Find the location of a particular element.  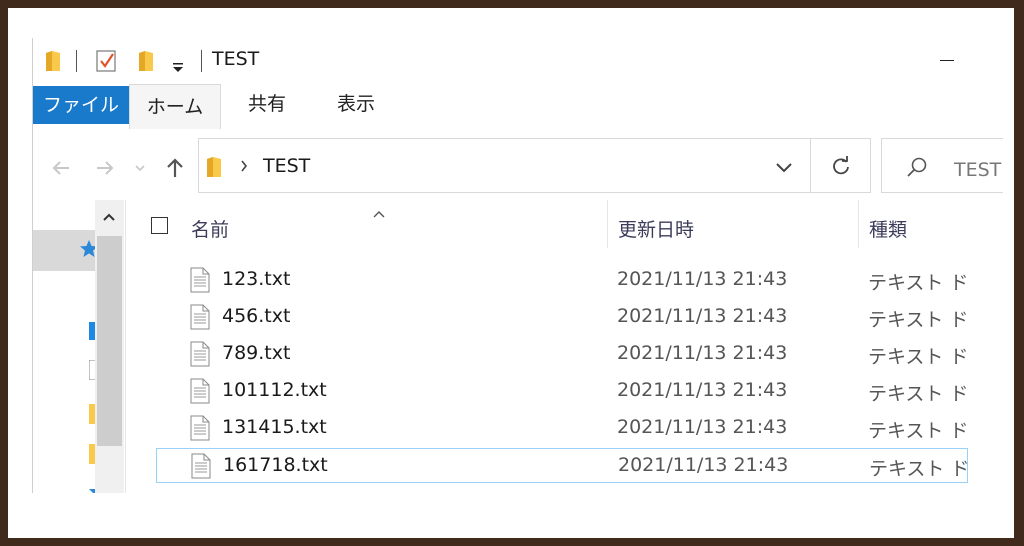

file-row: 101112.txt 2021/11/13 21:43 テキスト ドキュメント is located at coordinates (562, 391).